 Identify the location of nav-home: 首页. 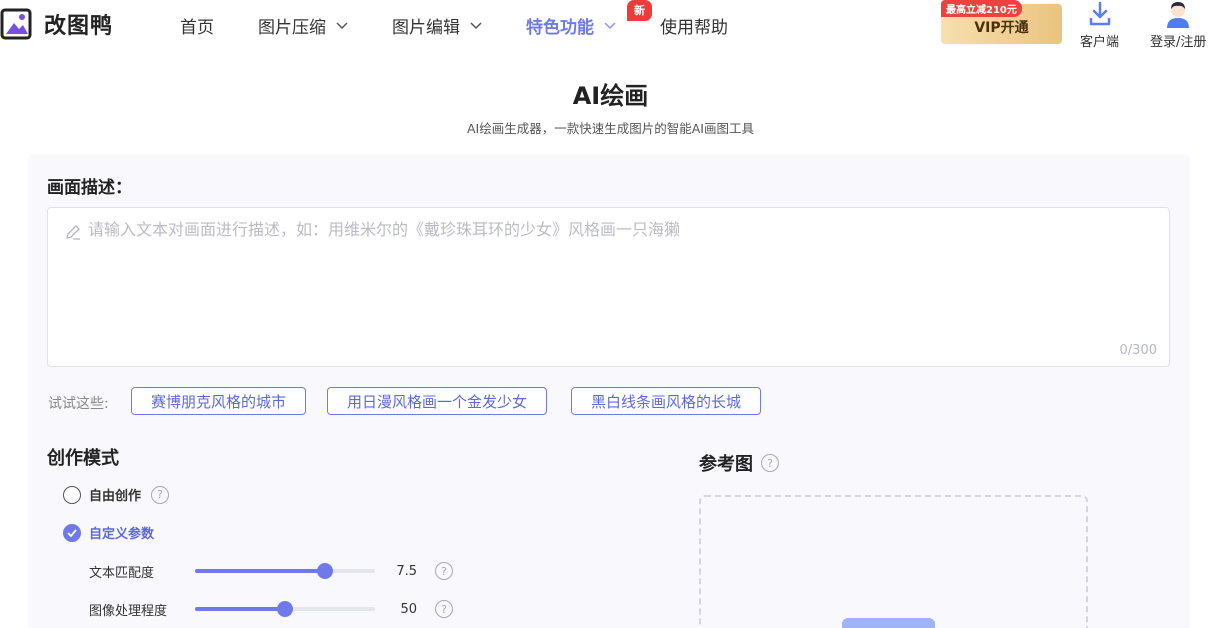
(197, 25).